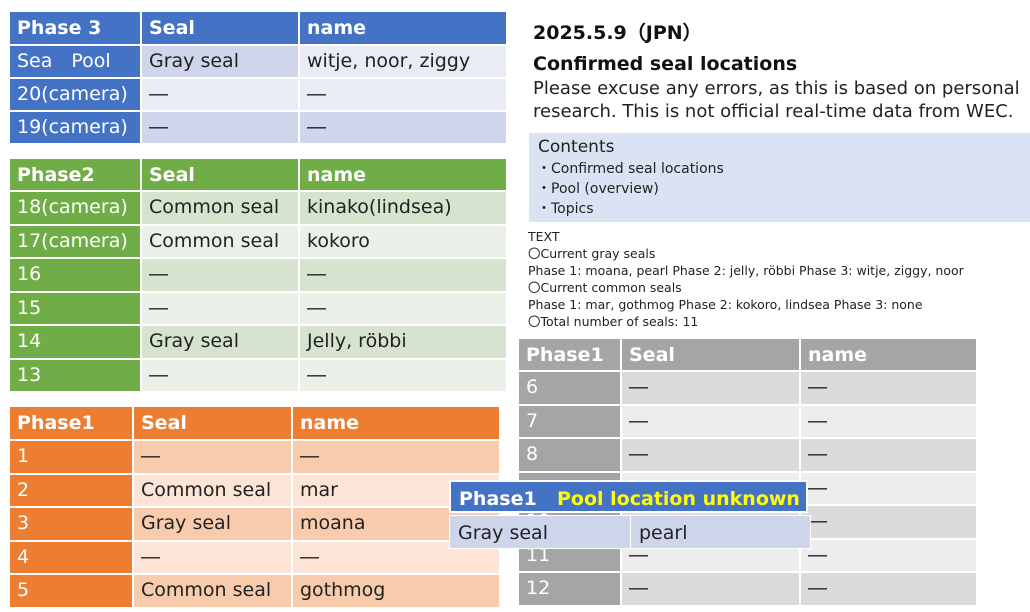  Describe the element at coordinates (75, 127) in the screenshot. I see `location-cell: 19(camera)` at that location.